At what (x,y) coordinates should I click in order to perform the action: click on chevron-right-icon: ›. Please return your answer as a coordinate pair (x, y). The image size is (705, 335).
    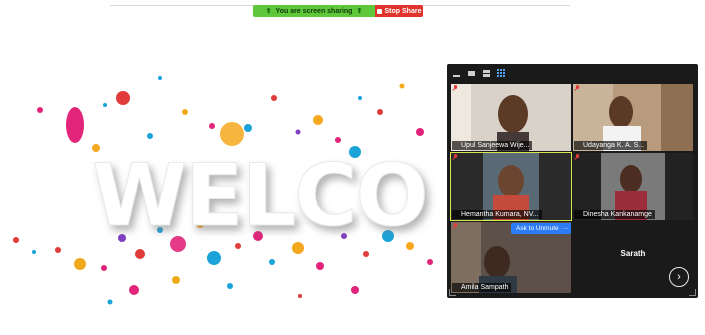
    Looking at the image, I should click on (679, 277).